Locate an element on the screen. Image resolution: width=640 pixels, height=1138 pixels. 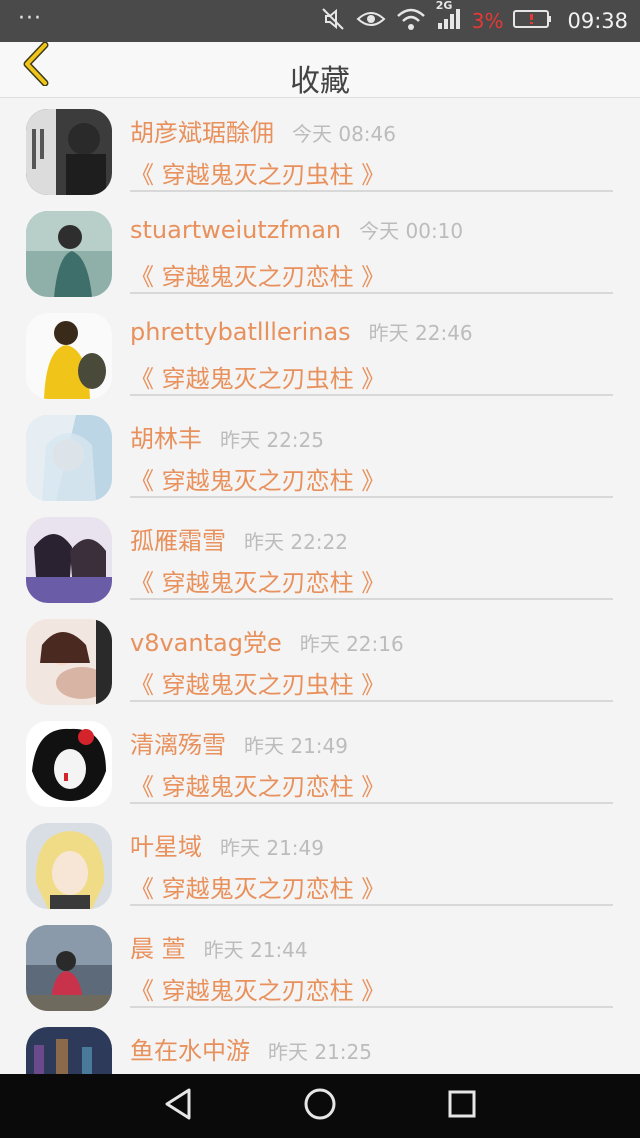
favorite-user: 胡林丰 昨天 22:25 is located at coordinates (227, 436).